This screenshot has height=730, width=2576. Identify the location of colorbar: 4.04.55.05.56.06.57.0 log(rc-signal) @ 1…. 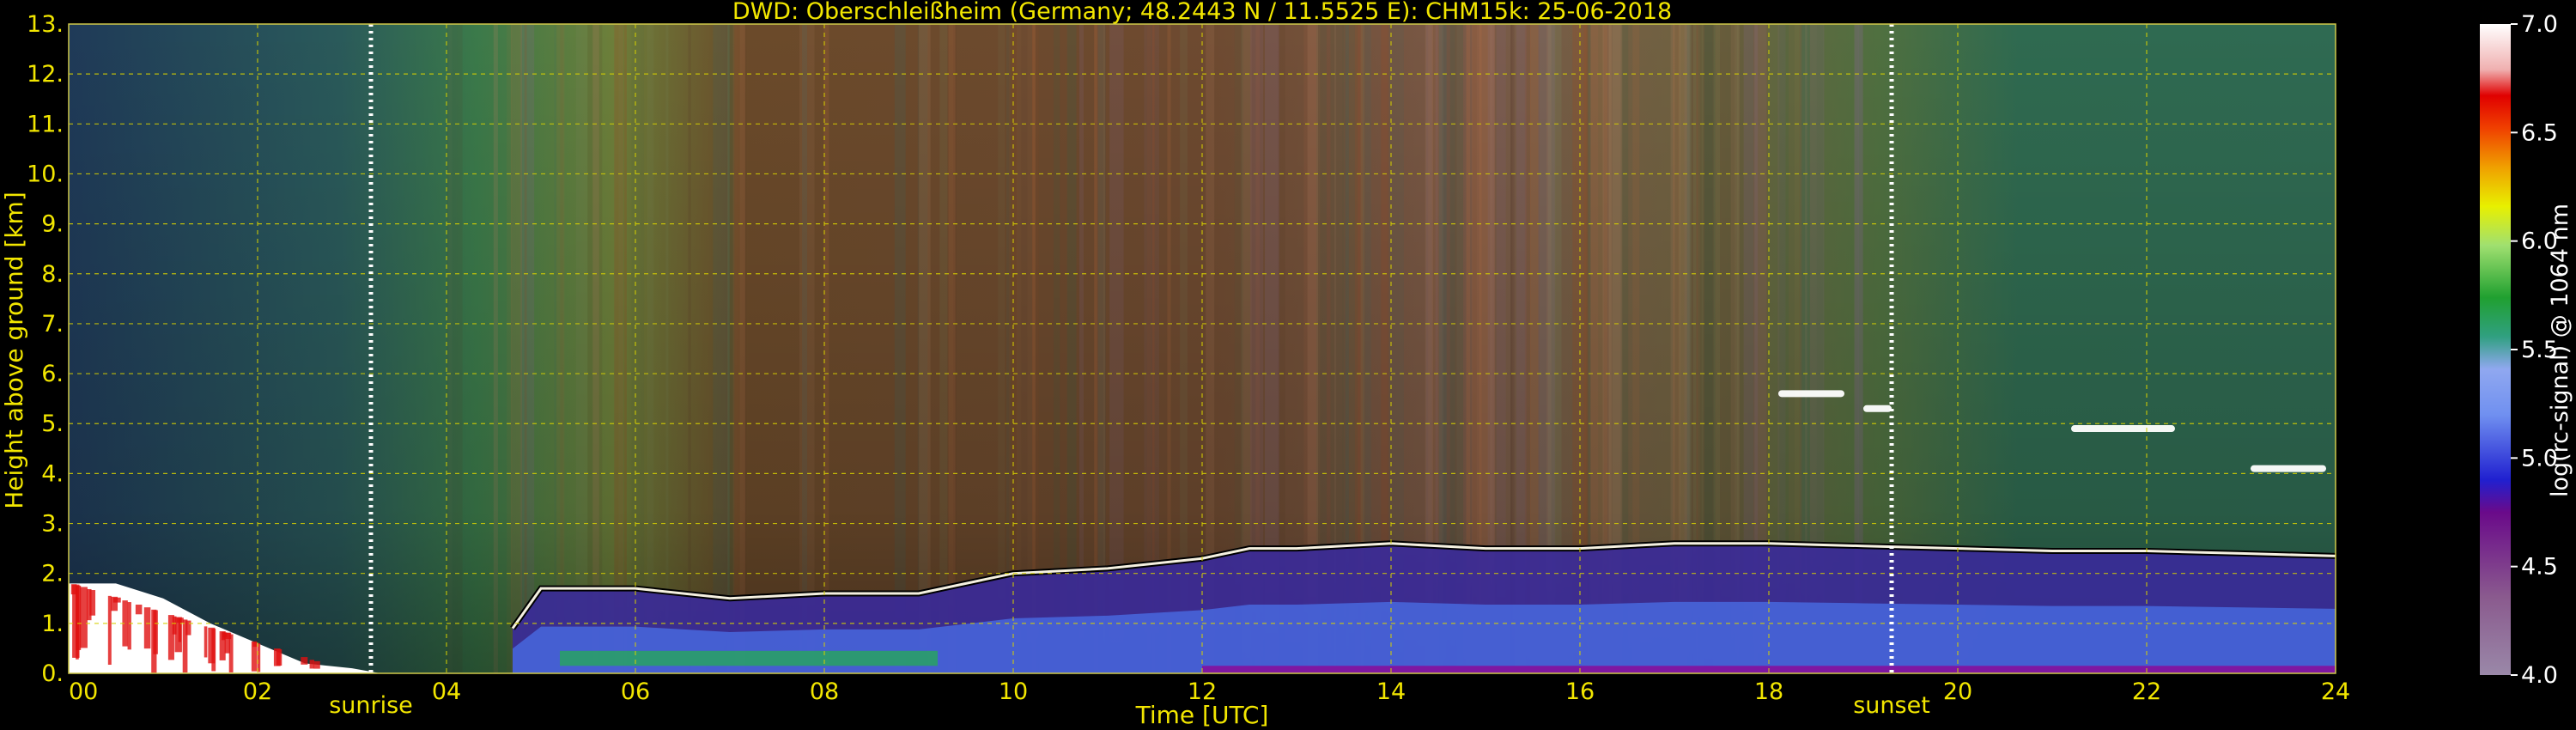
(2526, 350).